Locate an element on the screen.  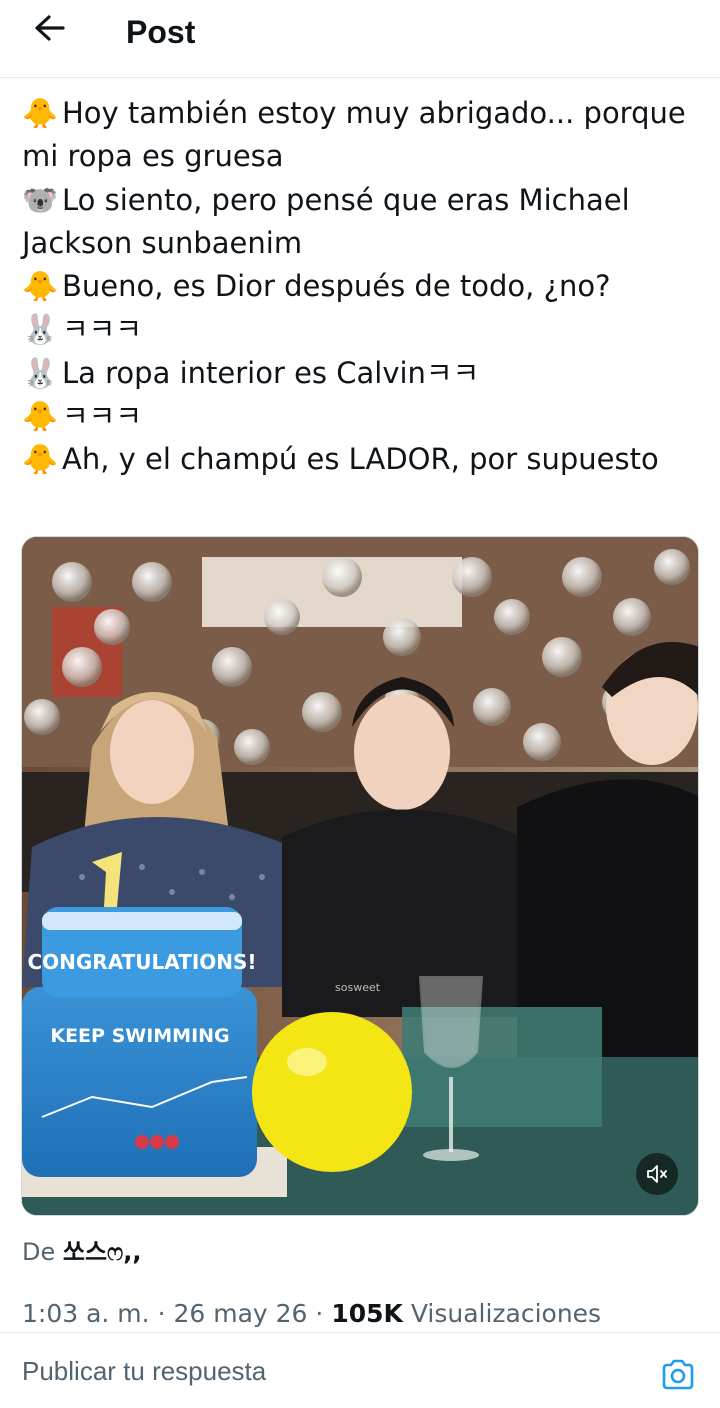
dialogue-line: 🐥 Ah, y el champú es LADOR, por supuesto is located at coordinates (362, 459).